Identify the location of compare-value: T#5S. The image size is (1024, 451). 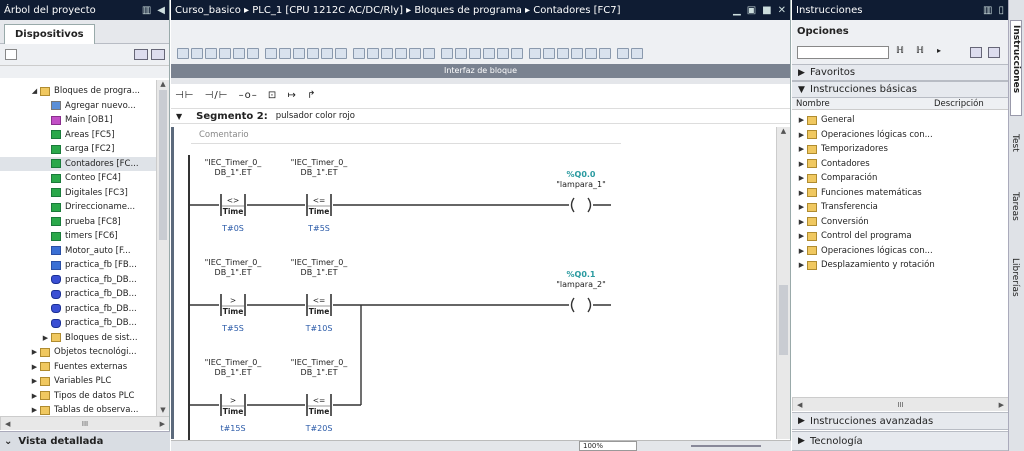
(318, 228).